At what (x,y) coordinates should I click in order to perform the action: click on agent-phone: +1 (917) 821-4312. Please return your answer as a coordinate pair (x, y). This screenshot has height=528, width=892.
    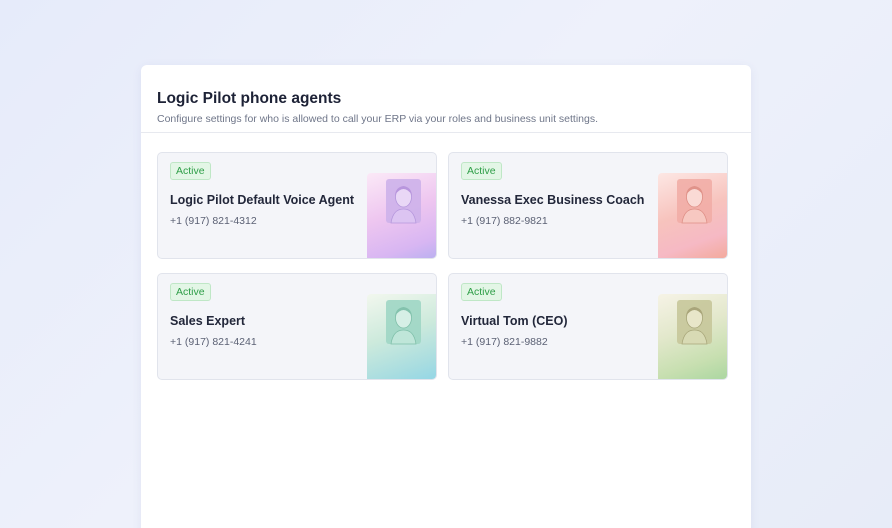
    Looking at the image, I should click on (213, 221).